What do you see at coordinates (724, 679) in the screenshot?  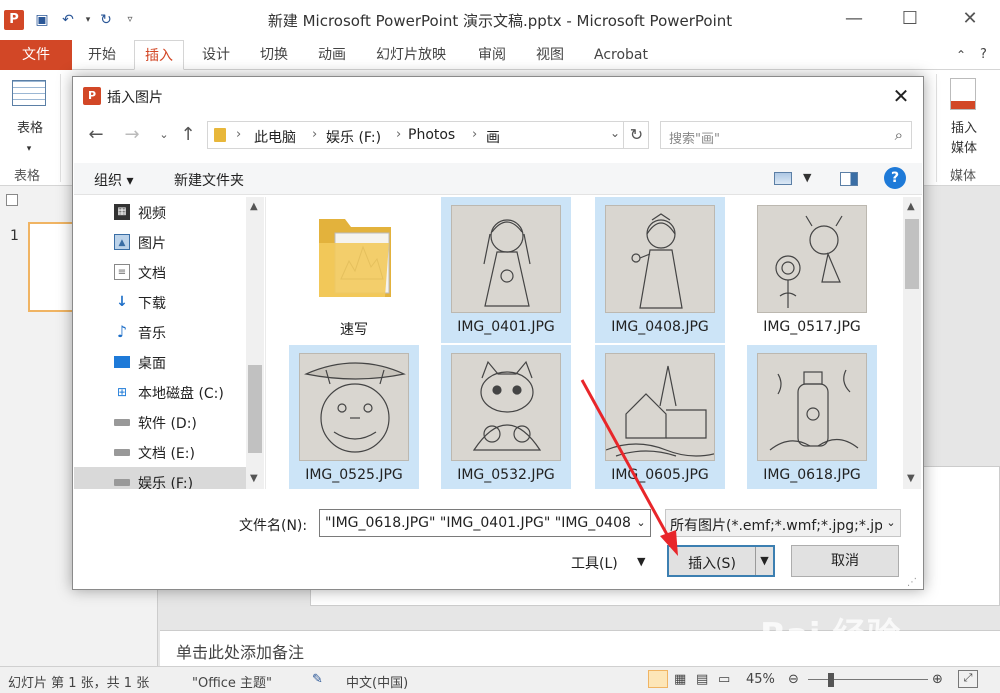 I see `slideshow-icon: ▭` at bounding box center [724, 679].